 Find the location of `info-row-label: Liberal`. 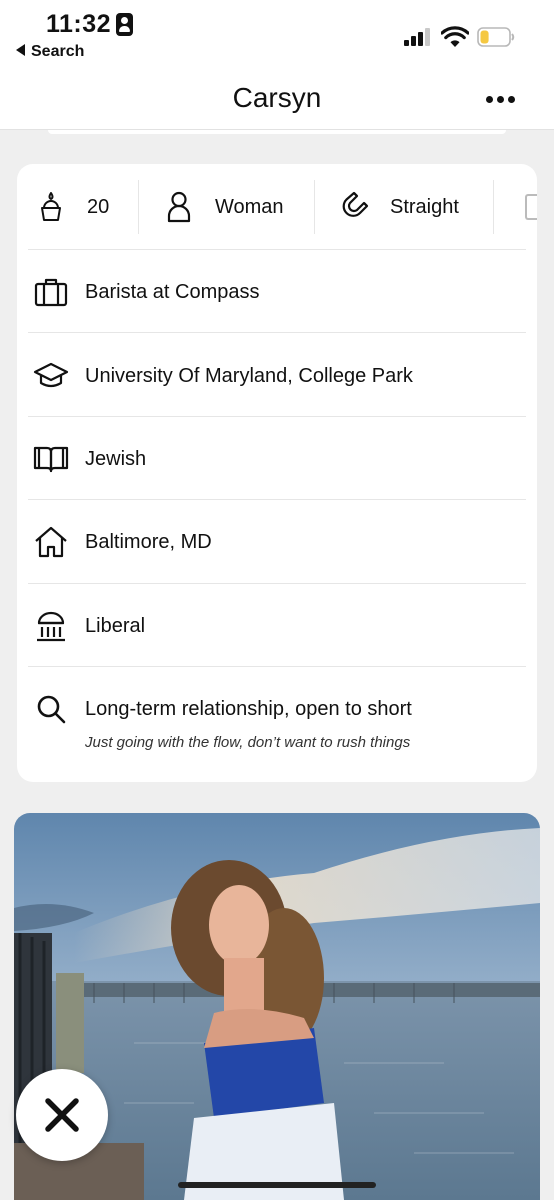

info-row-label: Liberal is located at coordinates (115, 625).